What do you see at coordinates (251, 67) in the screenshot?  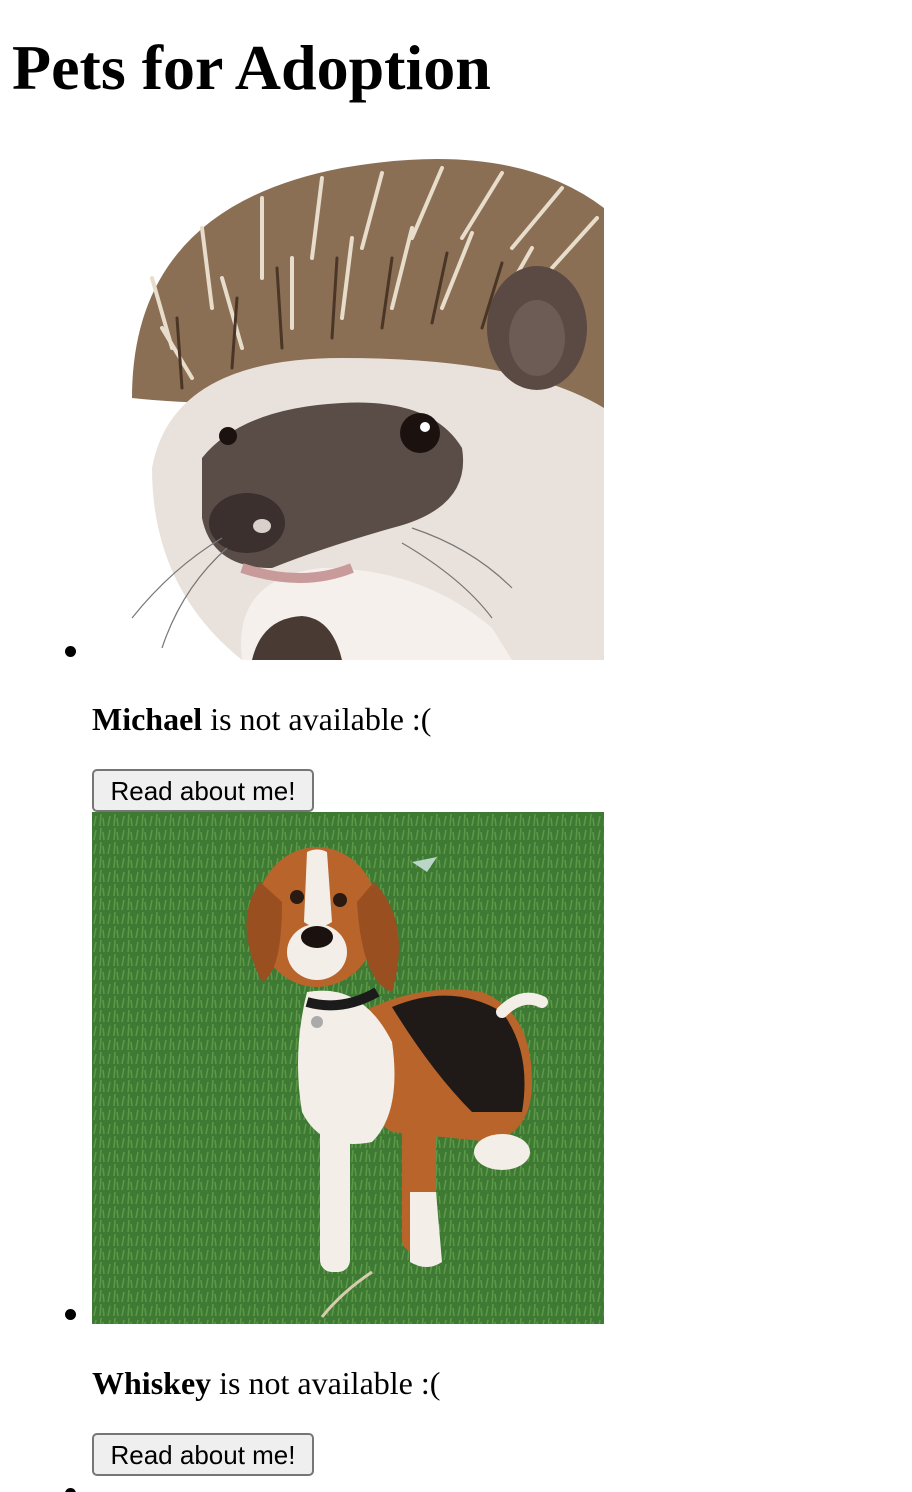 I see `page-title: Pets for Adoption` at bounding box center [251, 67].